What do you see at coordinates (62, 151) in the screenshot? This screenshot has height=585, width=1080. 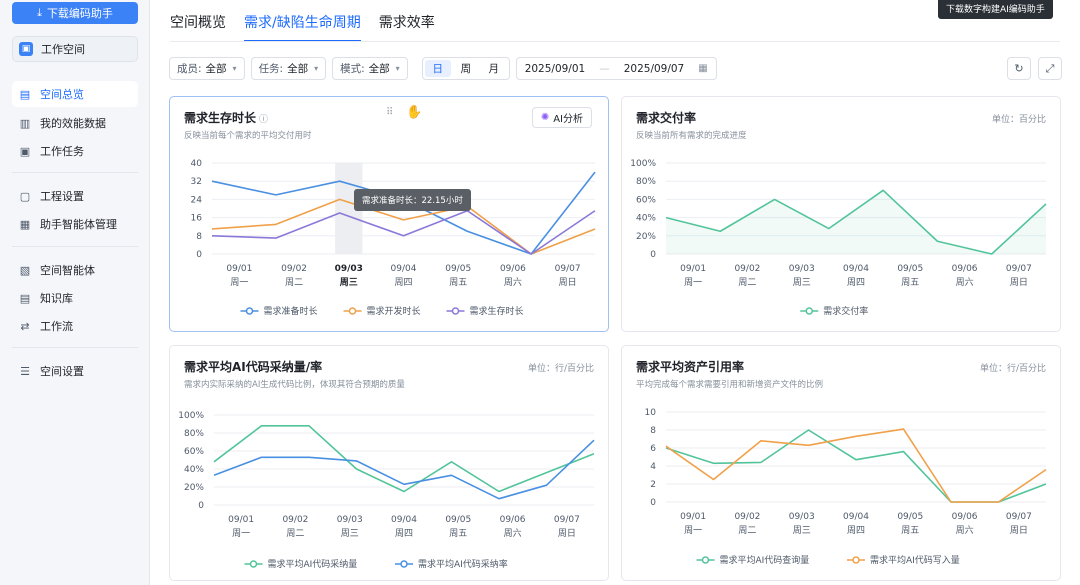 I see `sidebar-item-label: 工作任务` at bounding box center [62, 151].